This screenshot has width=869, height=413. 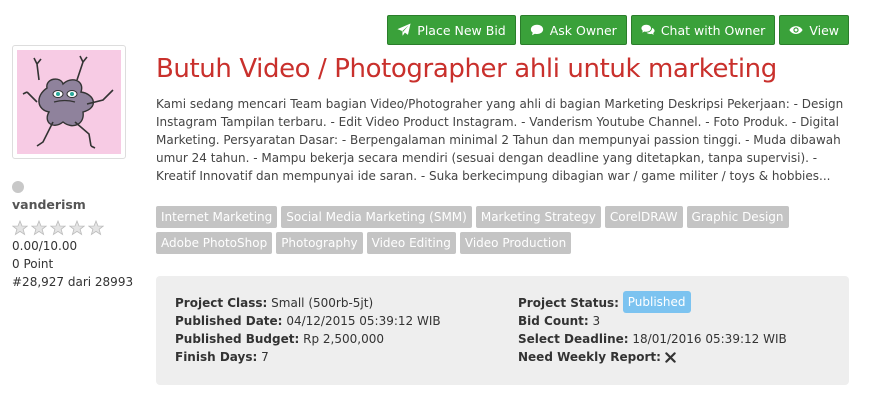 What do you see at coordinates (411, 243) in the screenshot?
I see `skill-tag: Video Editing` at bounding box center [411, 243].